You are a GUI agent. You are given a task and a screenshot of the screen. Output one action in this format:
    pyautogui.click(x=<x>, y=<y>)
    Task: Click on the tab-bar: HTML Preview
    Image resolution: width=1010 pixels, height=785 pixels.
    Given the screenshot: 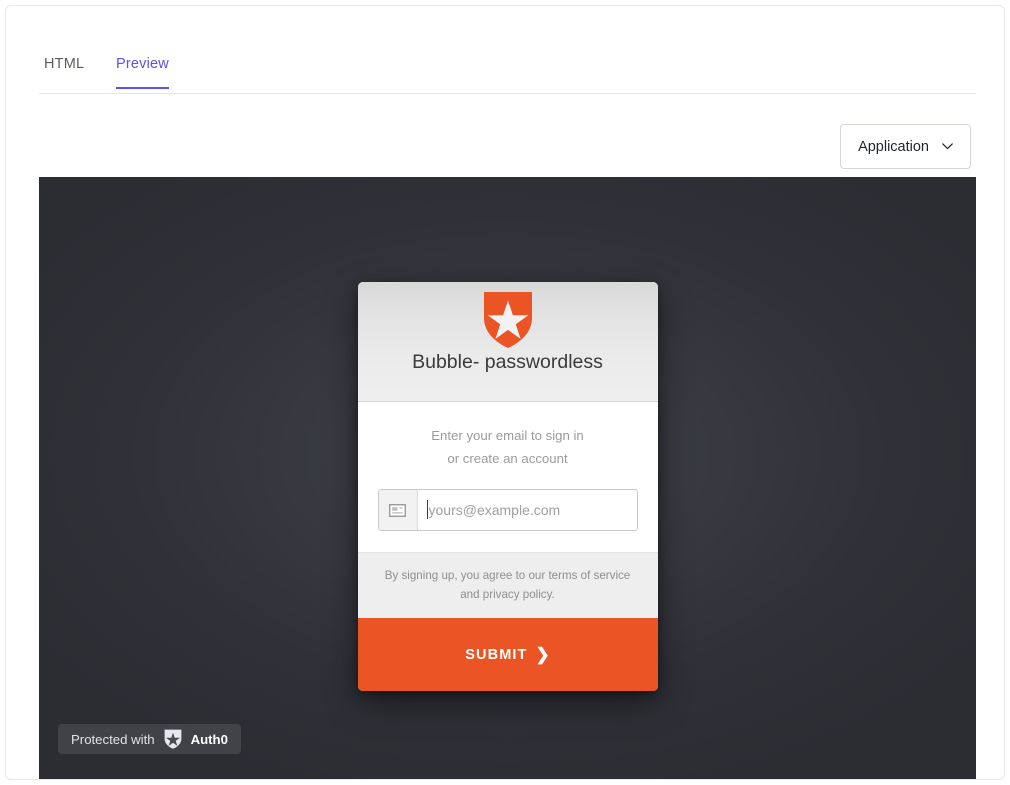 What is the action you would take?
    pyautogui.click(x=507, y=71)
    